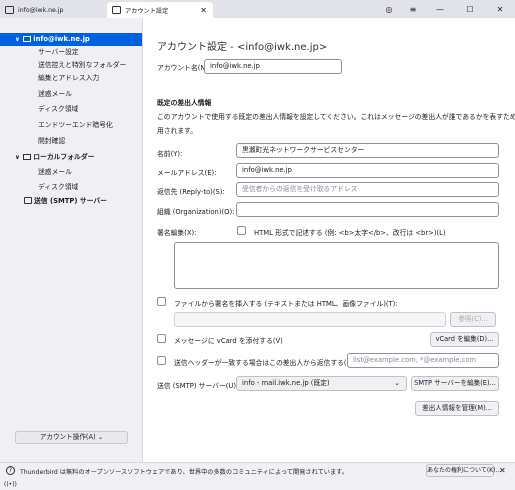 The width and height of the screenshot is (515, 490). Describe the element at coordinates (64, 157) in the screenshot. I see `sidebar-local-folders-label: ローカルフォルダー` at that location.